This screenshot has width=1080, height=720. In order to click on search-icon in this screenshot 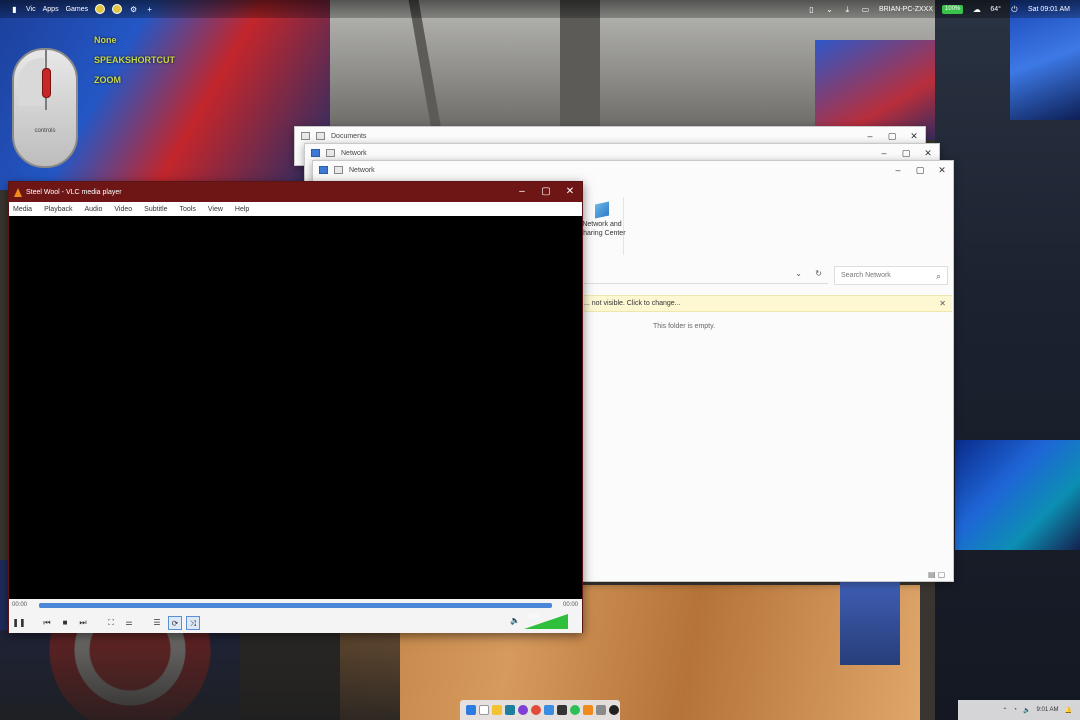, I will do `click(484, 710)`.